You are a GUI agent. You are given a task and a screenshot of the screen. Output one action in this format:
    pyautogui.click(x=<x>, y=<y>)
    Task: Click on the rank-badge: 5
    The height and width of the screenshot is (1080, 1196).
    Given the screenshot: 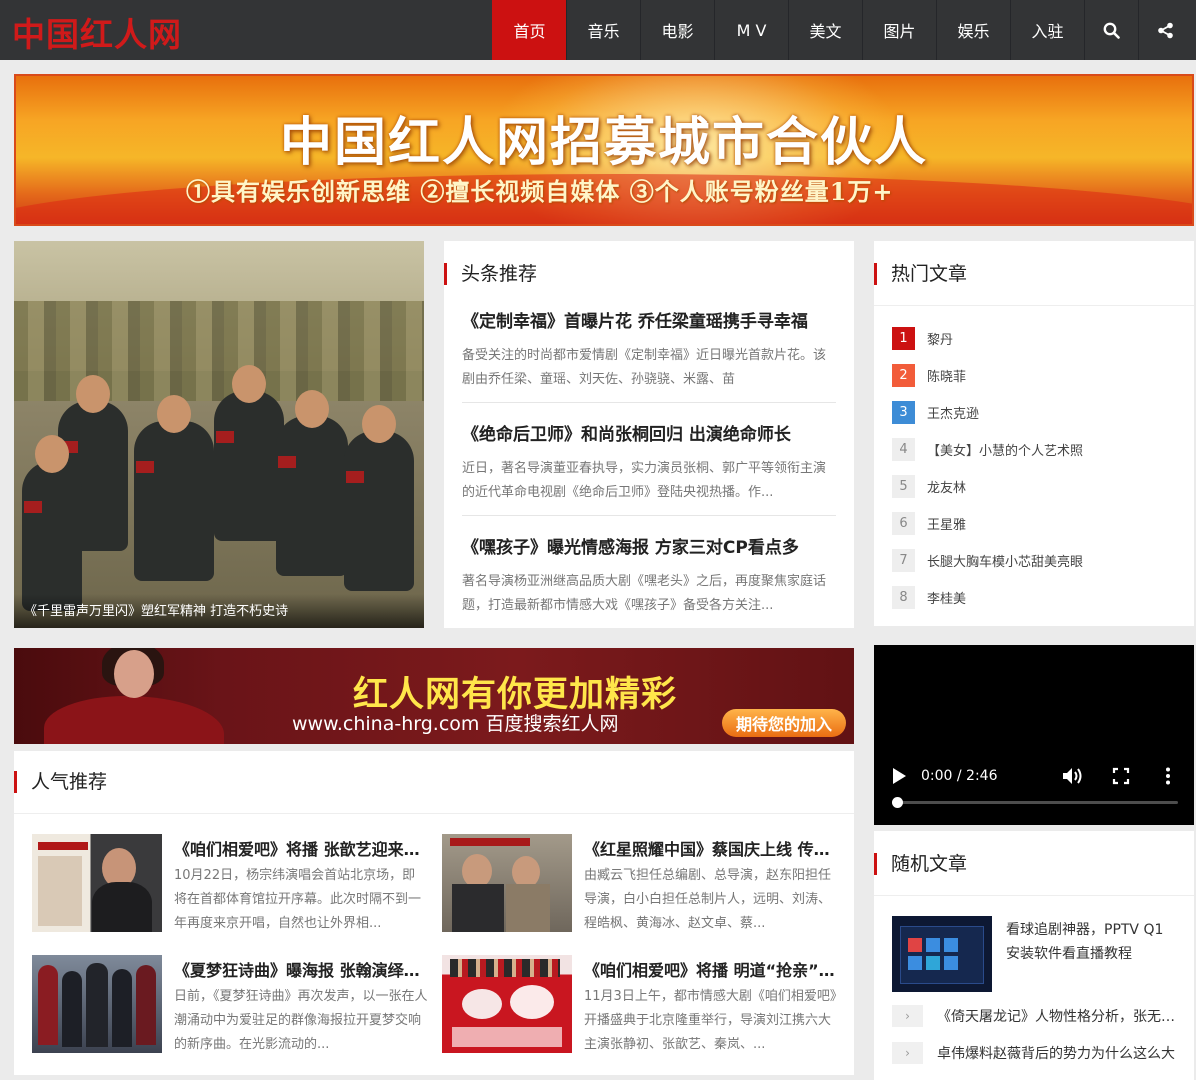 What is the action you would take?
    pyautogui.click(x=903, y=486)
    